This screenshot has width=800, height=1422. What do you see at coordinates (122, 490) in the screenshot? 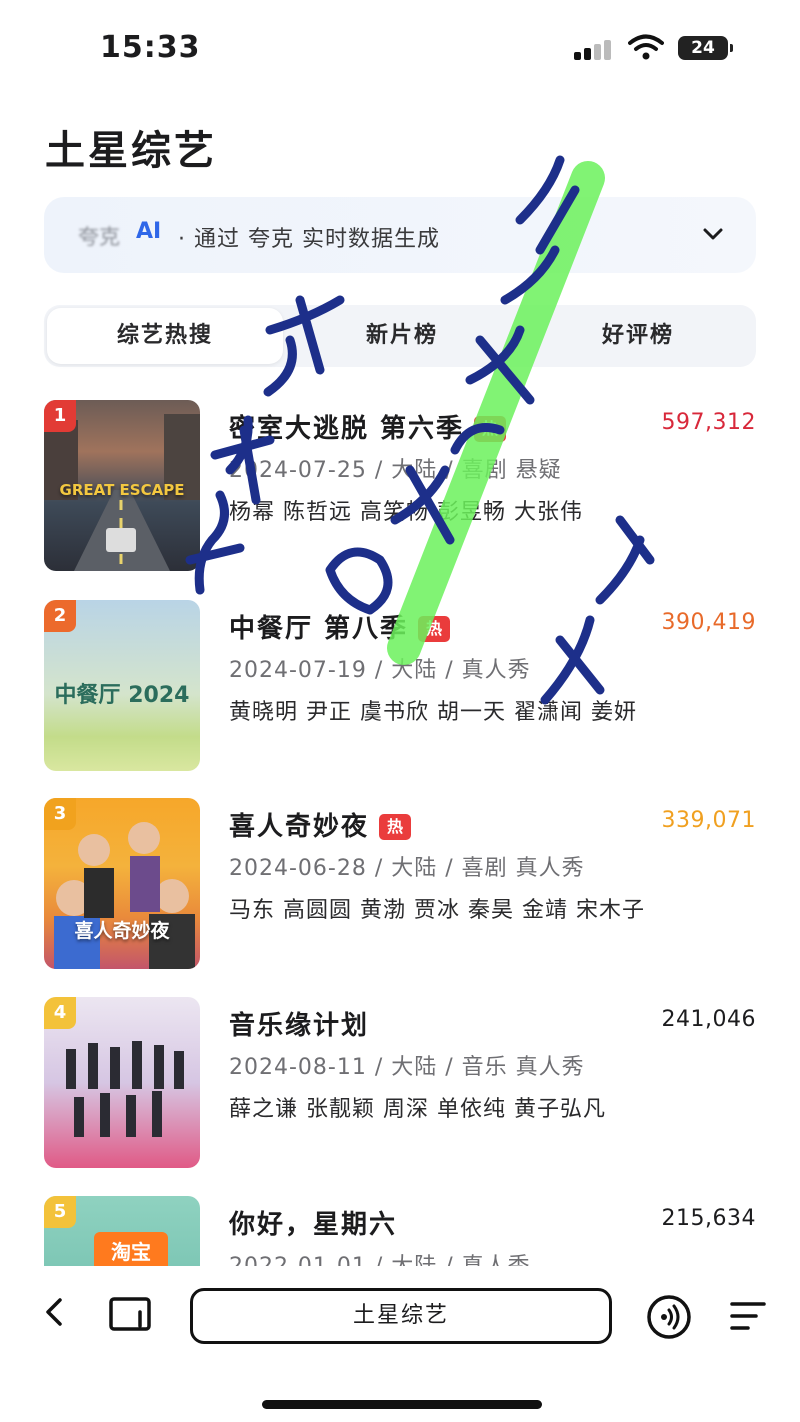
I see `poster-title: GREAT ESCAPE` at bounding box center [122, 490].